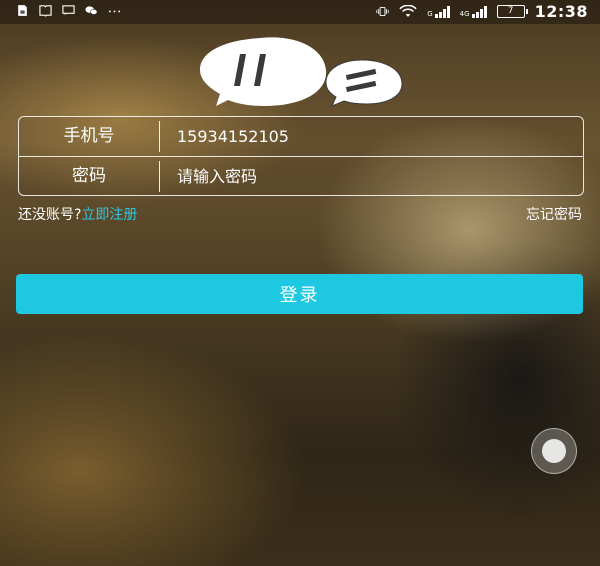 The image size is (600, 566). I want to click on auth-links: 还没账号?立即注册 忘记密码, so click(300, 214).